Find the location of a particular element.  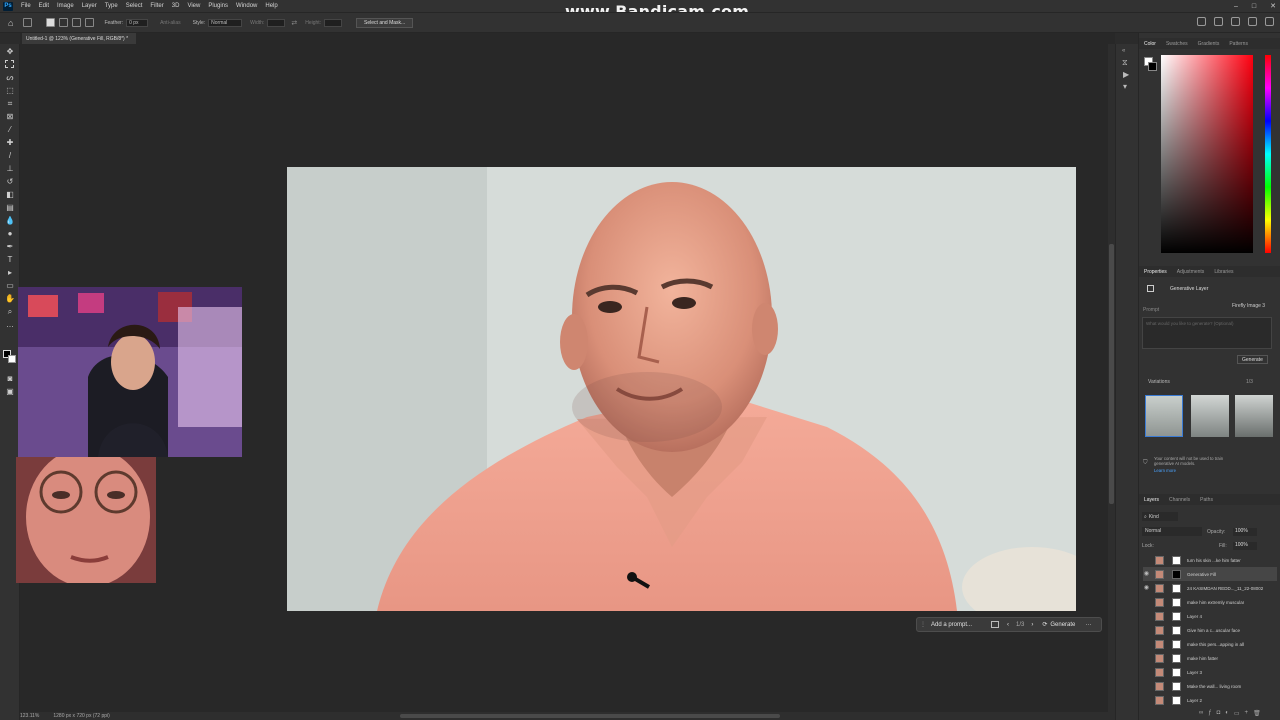

layer-style-icon: ƒ is located at coordinates (1209, 713).